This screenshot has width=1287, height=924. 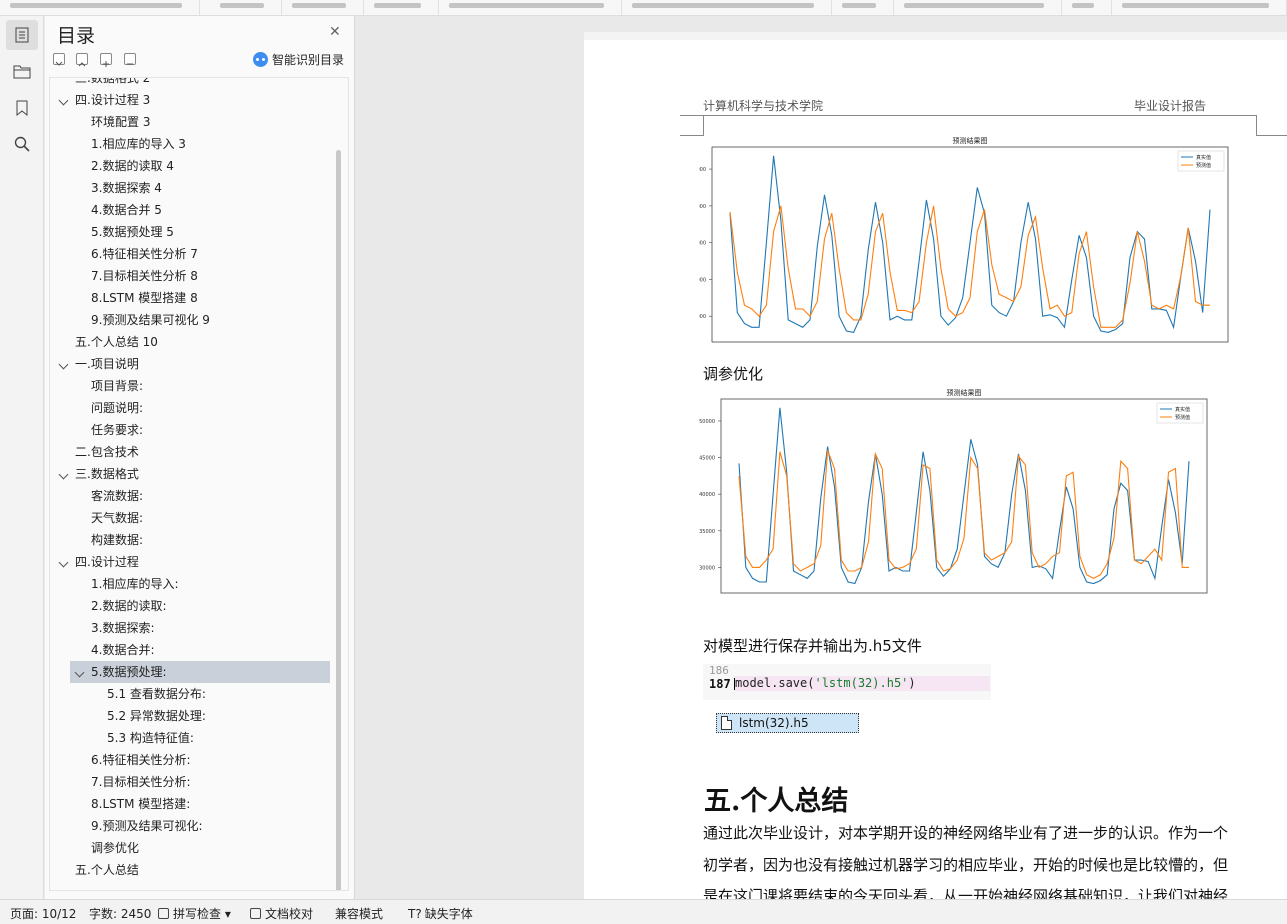 I want to click on toc-item: 1.相应库的导入:, so click(x=192, y=584).